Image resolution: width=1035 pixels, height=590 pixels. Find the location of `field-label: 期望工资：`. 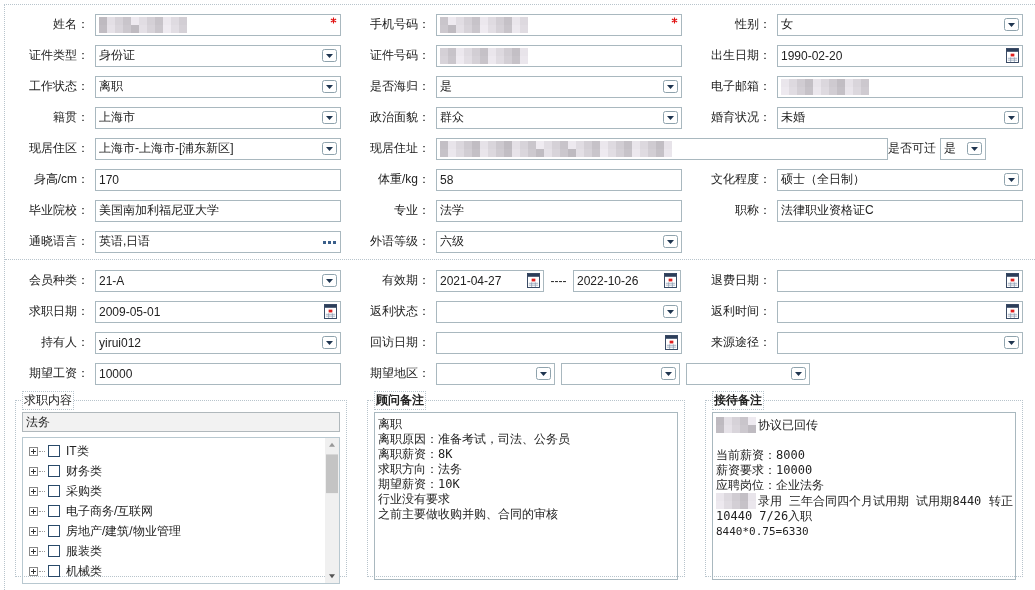

field-label: 期望工资： is located at coordinates (59, 373).